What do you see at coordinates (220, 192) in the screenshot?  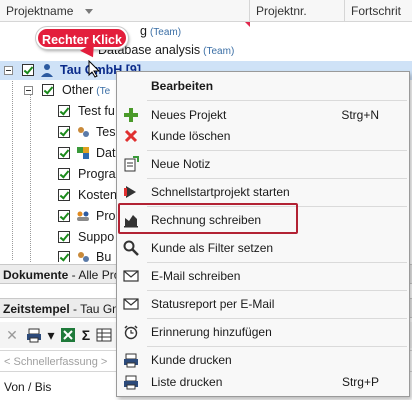 I see `menu-item-label: Schnellstartprojekt starten` at bounding box center [220, 192].